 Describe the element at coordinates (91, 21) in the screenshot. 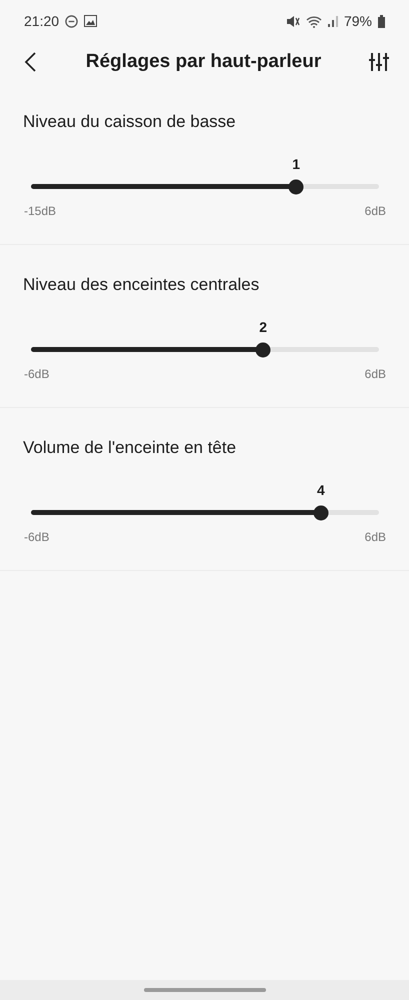

I see `image-icon` at that location.